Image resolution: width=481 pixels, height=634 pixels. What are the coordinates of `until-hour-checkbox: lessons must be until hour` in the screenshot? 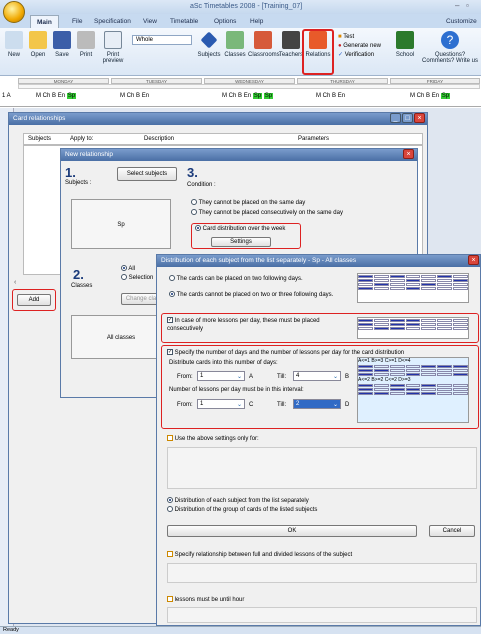 It's located at (205, 600).